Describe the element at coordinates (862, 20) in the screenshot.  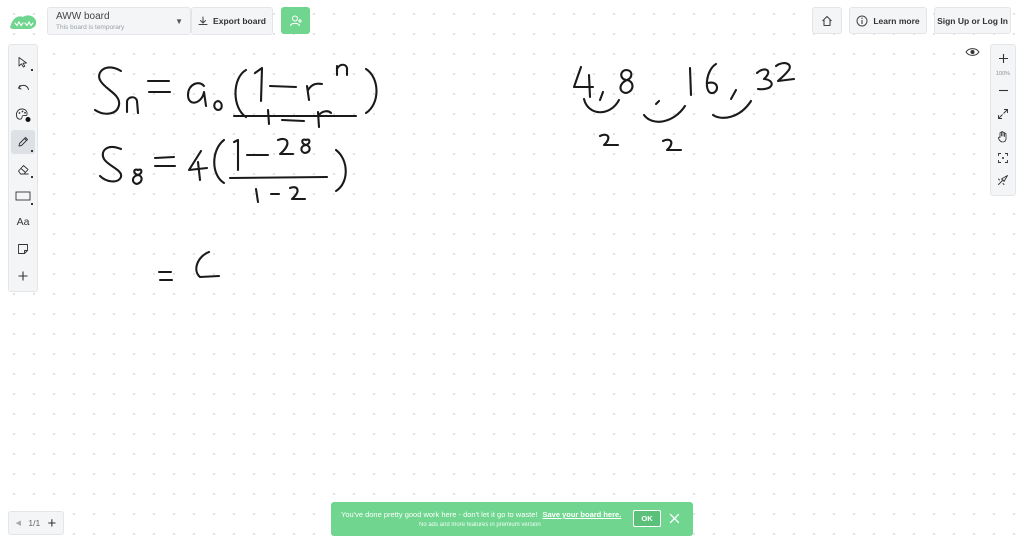
I see `info-icon` at that location.